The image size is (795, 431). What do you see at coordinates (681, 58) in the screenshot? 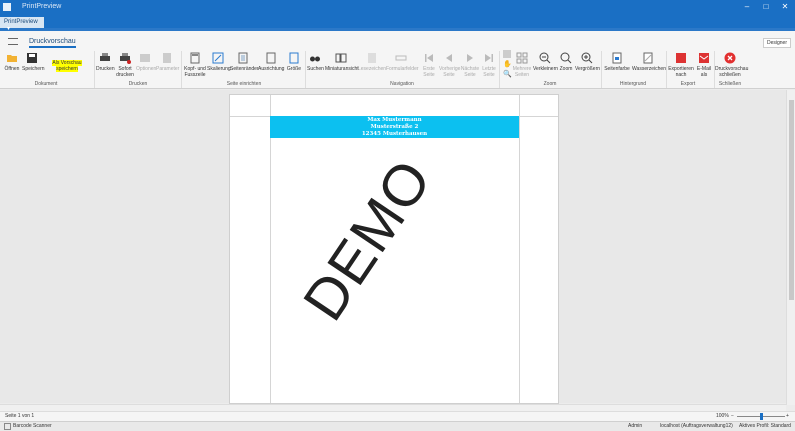
I see `export-pdf-icon` at bounding box center [681, 58].